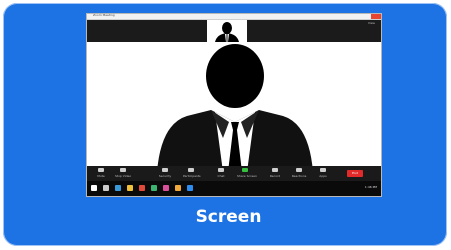 This screenshot has width=451, height=250. What do you see at coordinates (118, 188) in the screenshot?
I see `edge-icon` at bounding box center [118, 188].